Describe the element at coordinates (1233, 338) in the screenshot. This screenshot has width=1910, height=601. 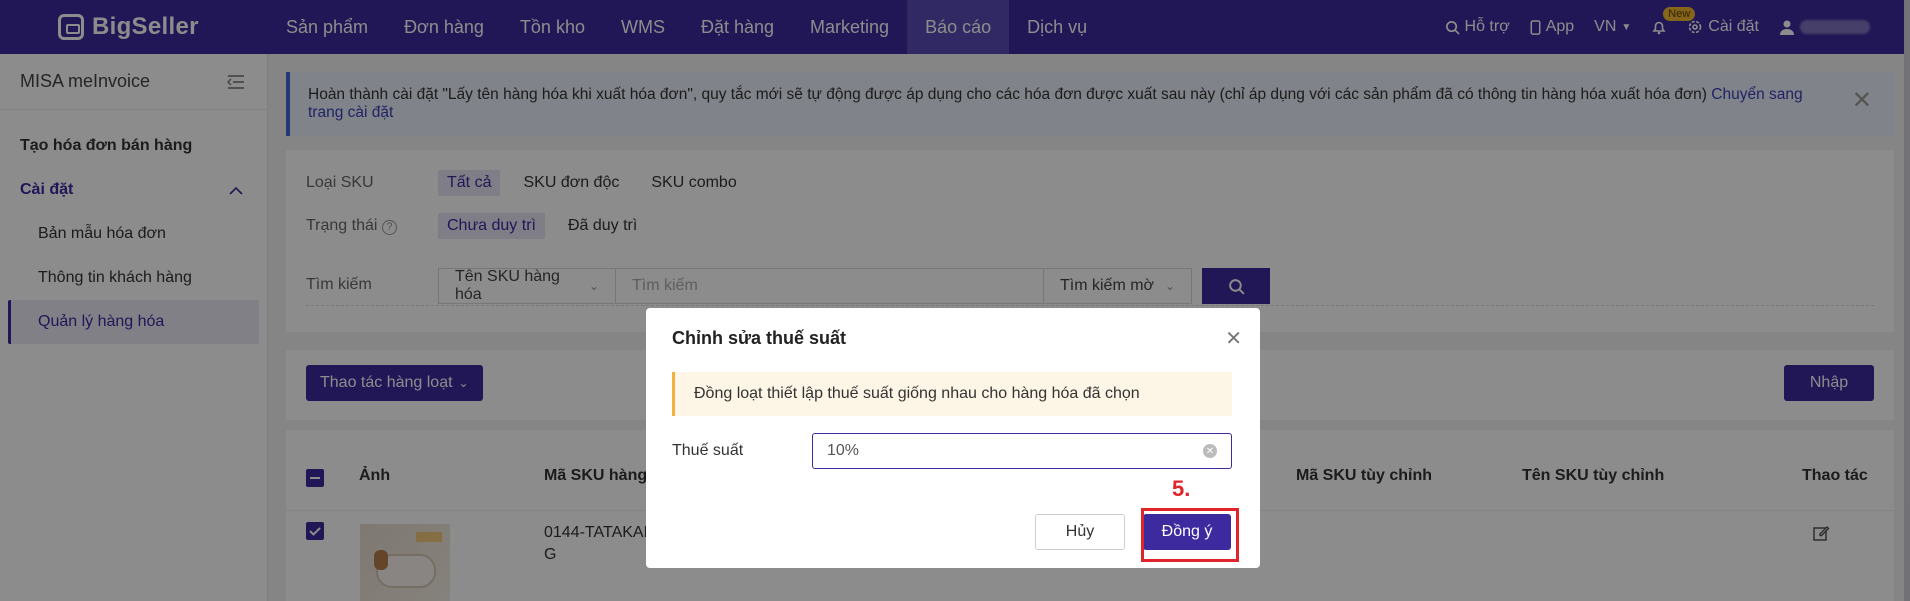
I see `close-icon: ✕` at that location.